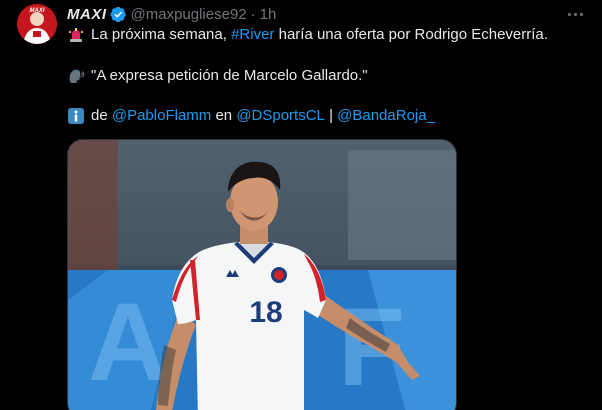 This screenshot has height=410, width=602. What do you see at coordinates (161, 116) in the screenshot?
I see `mention-link: @PabloFlamm` at bounding box center [161, 116].